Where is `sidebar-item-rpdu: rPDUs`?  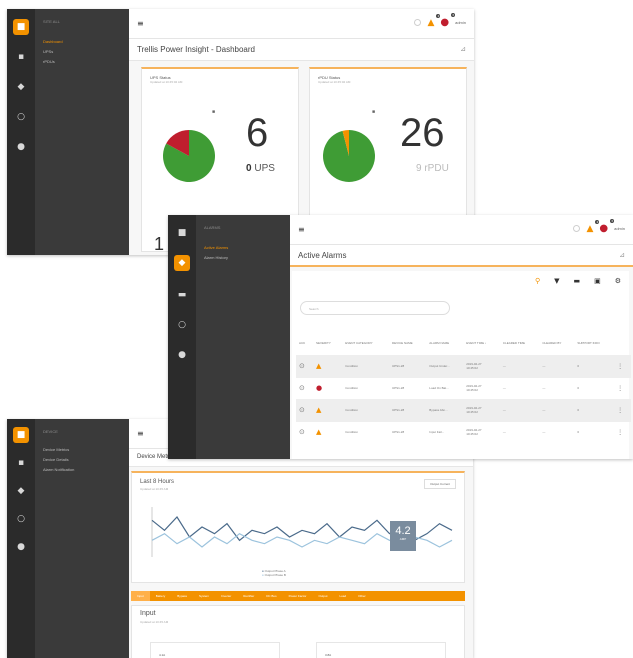 sidebar-item-rpdu: rPDUs is located at coordinates (49, 61).